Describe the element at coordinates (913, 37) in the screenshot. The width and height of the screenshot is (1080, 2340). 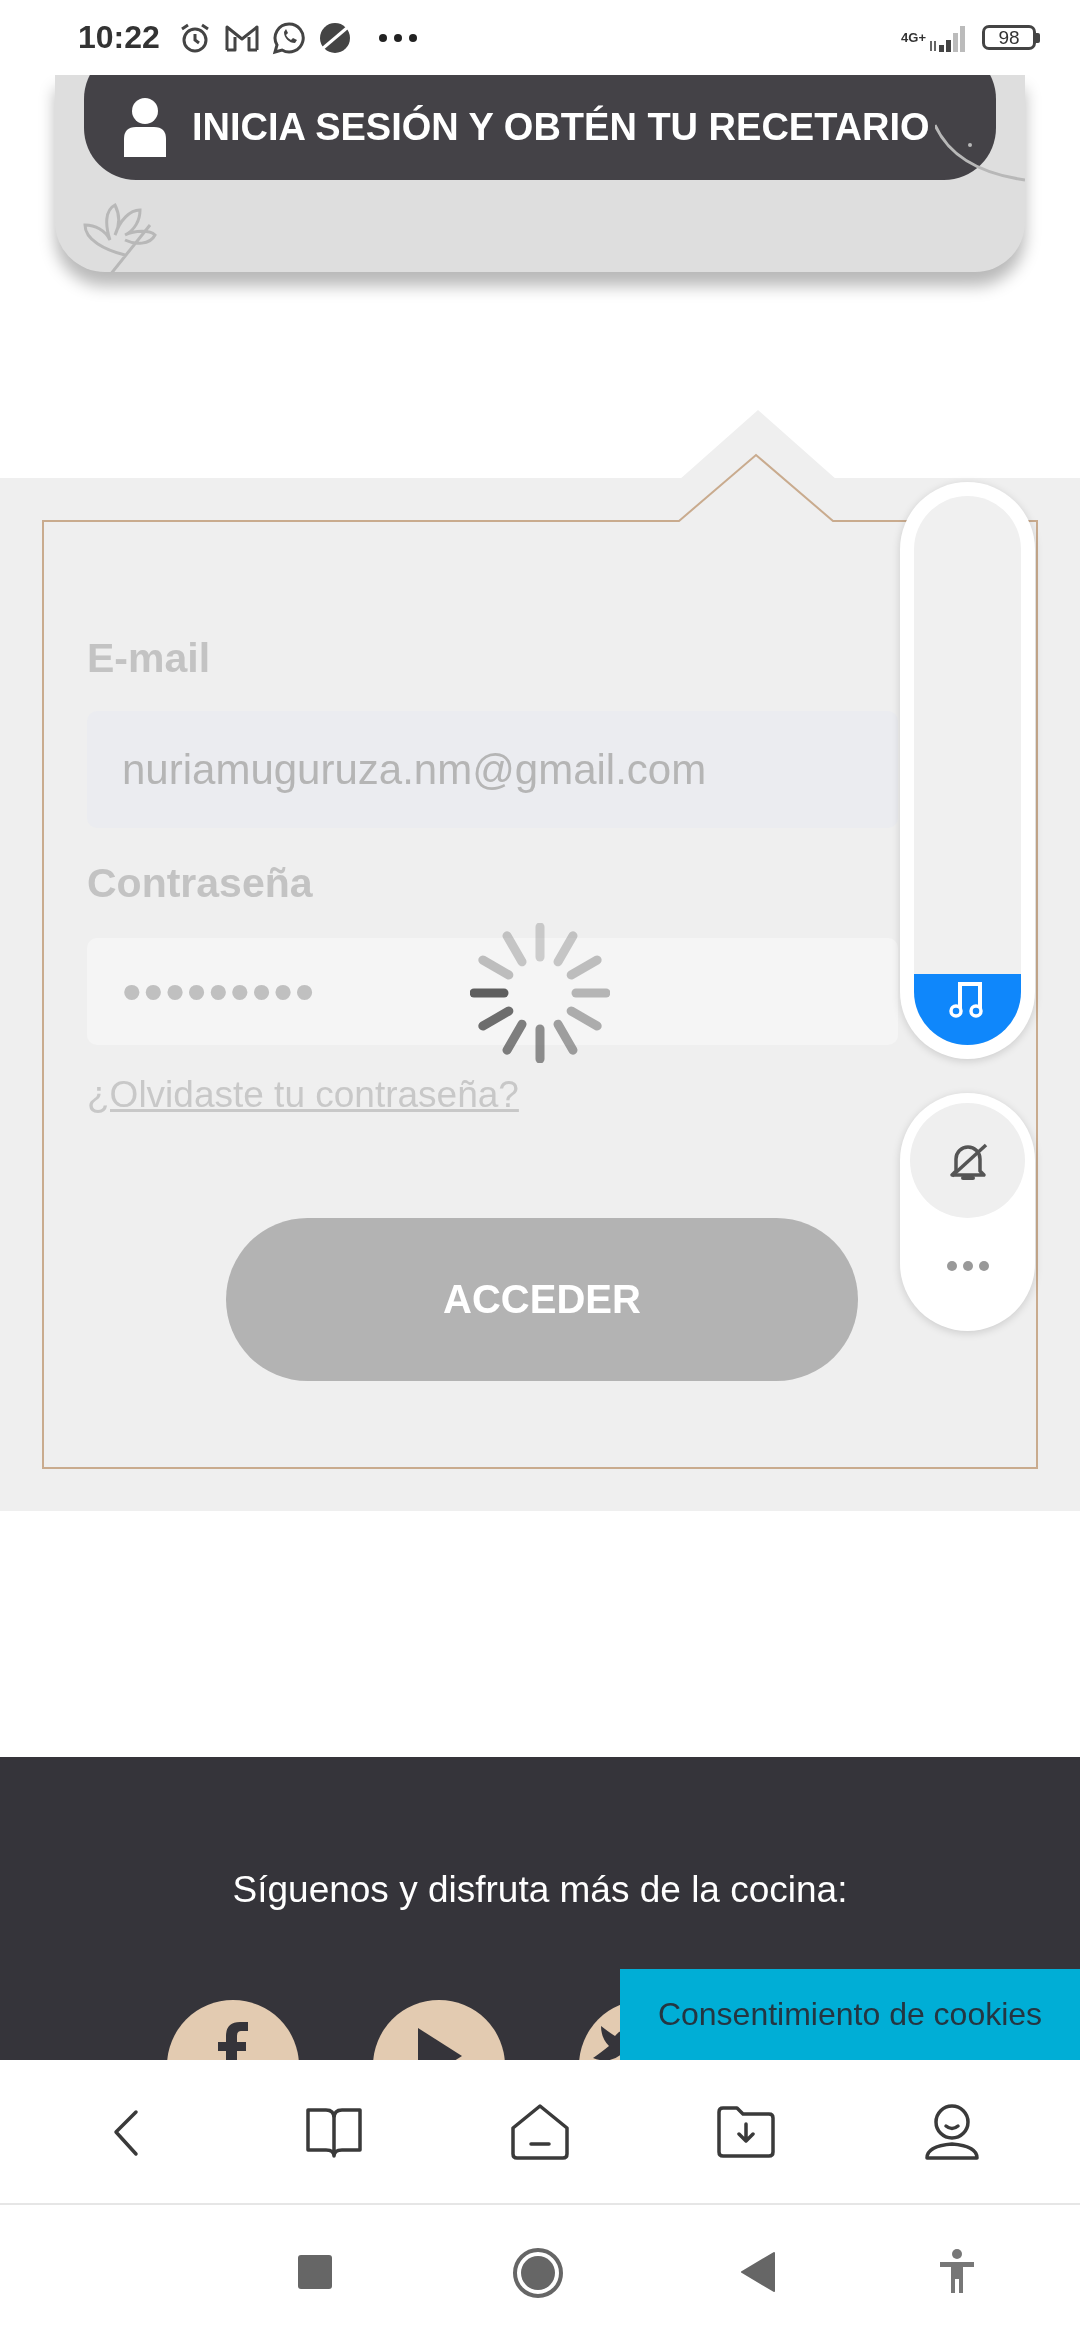
I see `network-label: 4G+` at that location.